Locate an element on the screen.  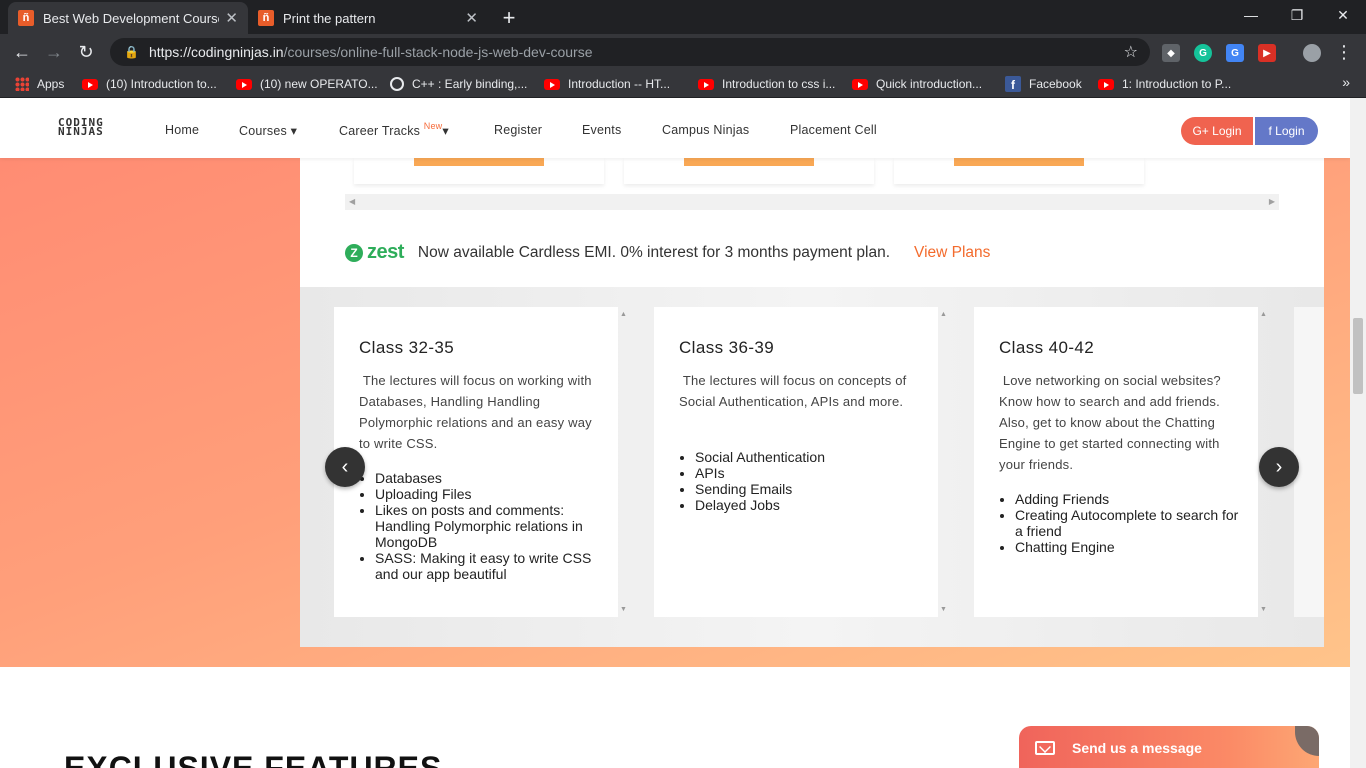
nav-courses: Courses ▾ is located at coordinates (268, 130).